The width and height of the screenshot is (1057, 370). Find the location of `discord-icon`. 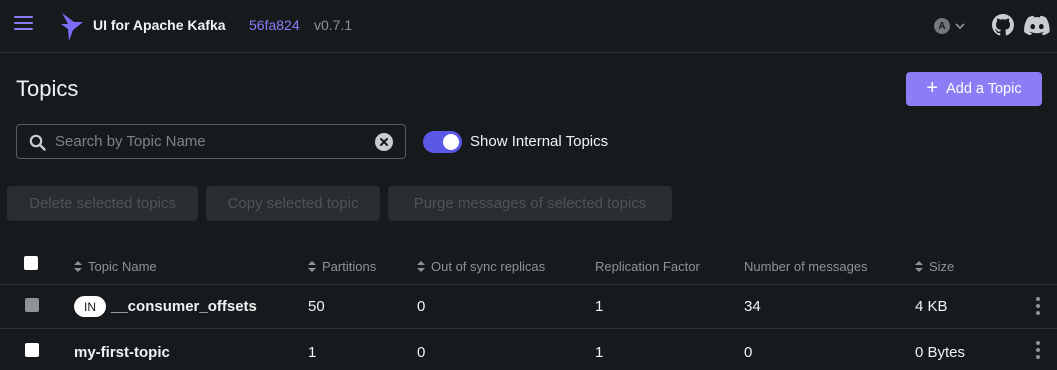

discord-icon is located at coordinates (1037, 25).